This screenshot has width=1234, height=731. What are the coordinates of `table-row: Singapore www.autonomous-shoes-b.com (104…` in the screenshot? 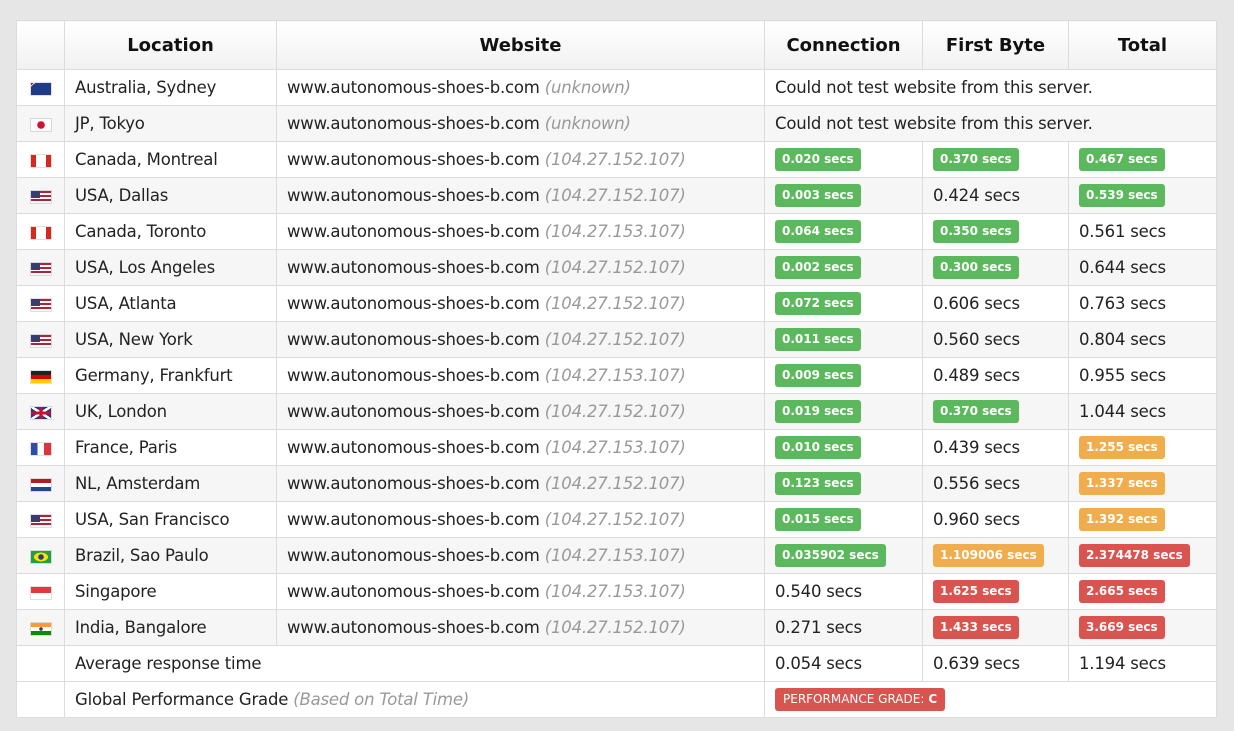 It's located at (616, 591).